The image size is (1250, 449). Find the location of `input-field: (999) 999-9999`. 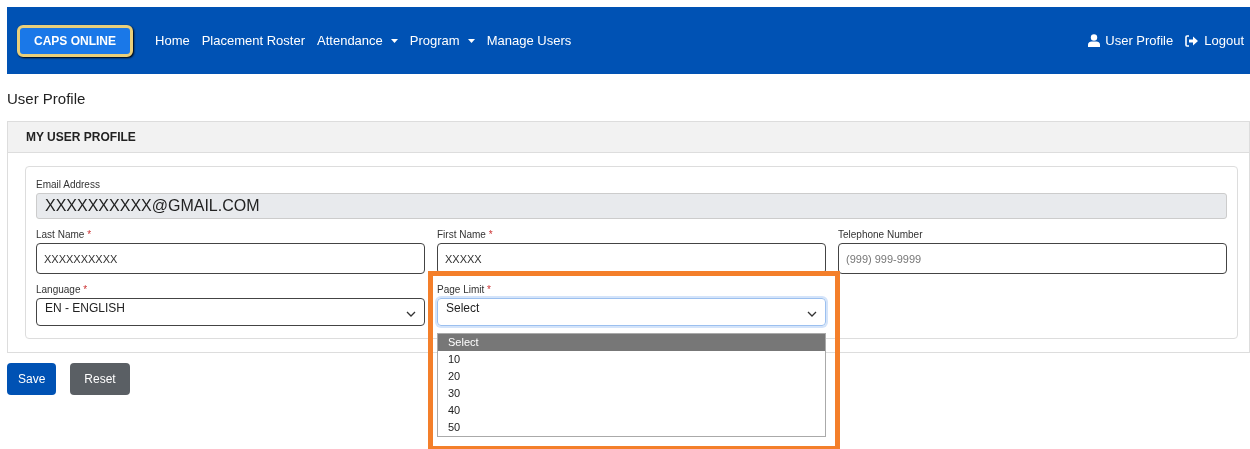

input-field: (999) 999-9999 is located at coordinates (1032, 258).